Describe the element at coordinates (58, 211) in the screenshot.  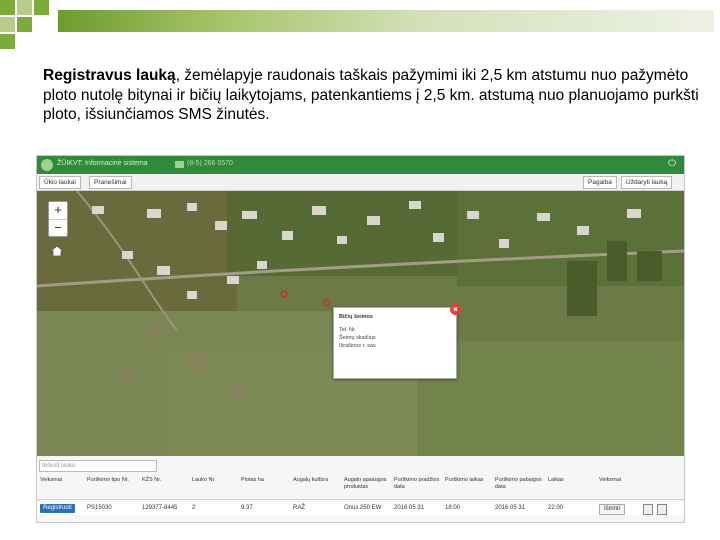
I see `zoom-in-button: +` at that location.